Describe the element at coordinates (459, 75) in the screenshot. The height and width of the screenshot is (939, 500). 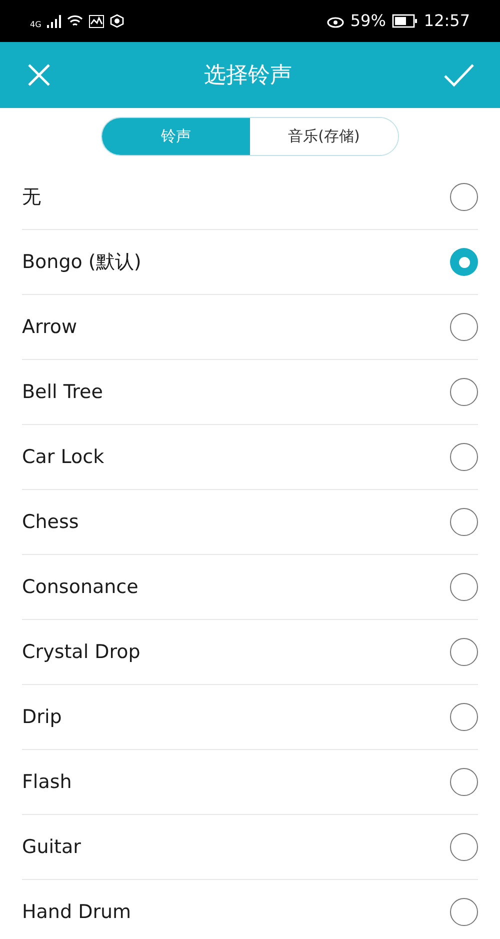
I see `confirm-button` at that location.